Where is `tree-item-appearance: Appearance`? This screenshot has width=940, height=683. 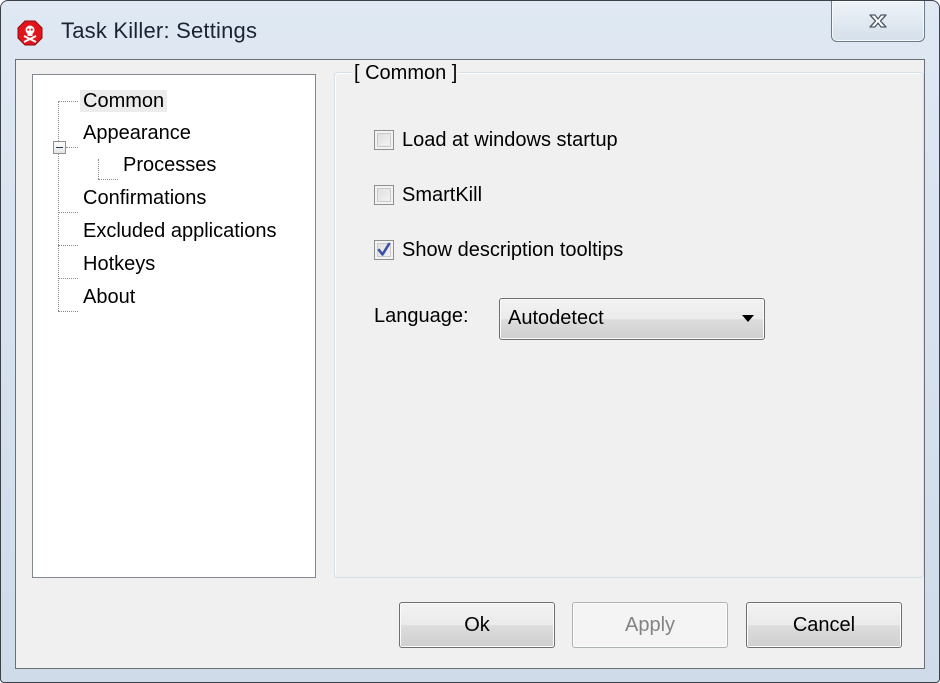 tree-item-appearance: Appearance is located at coordinates (137, 133).